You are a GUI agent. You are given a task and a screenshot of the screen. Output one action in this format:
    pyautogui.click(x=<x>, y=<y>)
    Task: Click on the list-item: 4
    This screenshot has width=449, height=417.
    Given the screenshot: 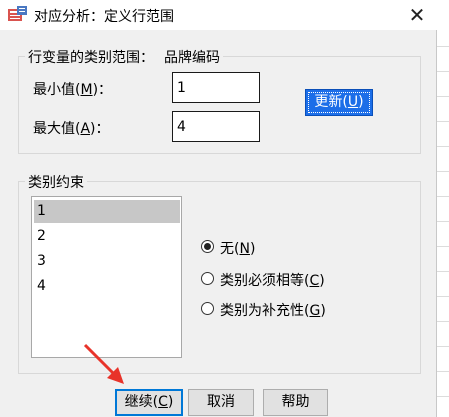 What is the action you would take?
    pyautogui.click(x=107, y=286)
    